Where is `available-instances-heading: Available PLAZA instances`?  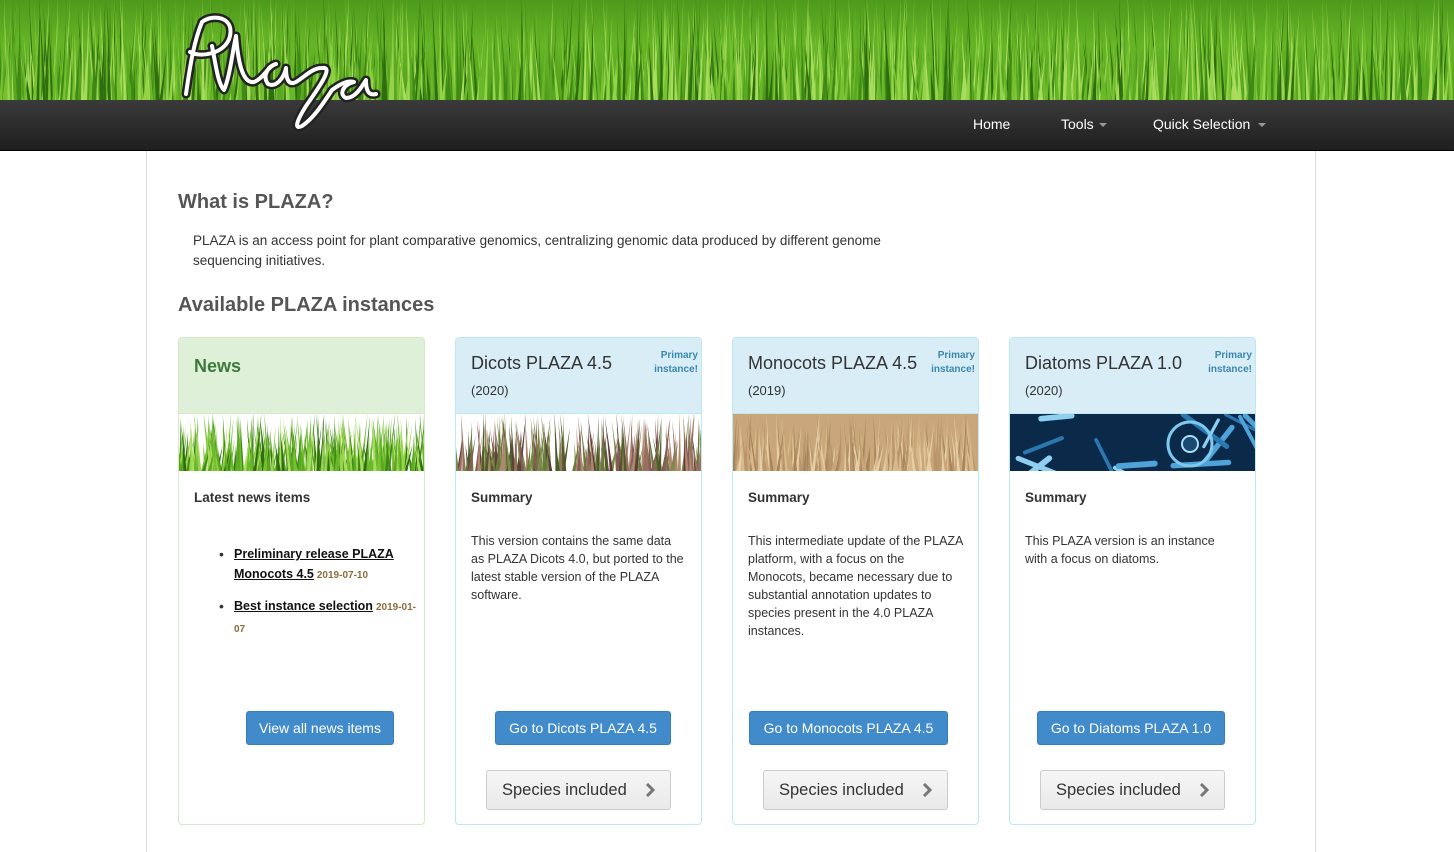 available-instances-heading: Available PLAZA instances is located at coordinates (306, 305).